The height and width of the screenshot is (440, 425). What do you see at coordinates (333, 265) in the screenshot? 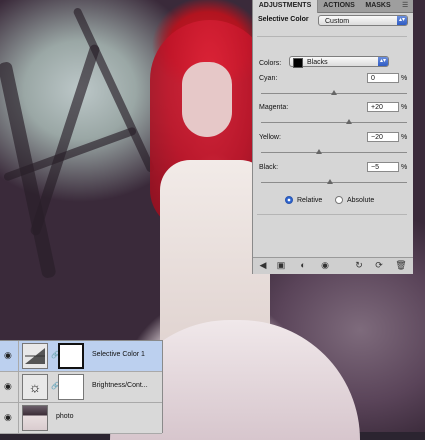
I see `adjustments-toolbar: ◀ ▣ ◐ ◉ ↻ ⟳ 🗑` at bounding box center [333, 265].